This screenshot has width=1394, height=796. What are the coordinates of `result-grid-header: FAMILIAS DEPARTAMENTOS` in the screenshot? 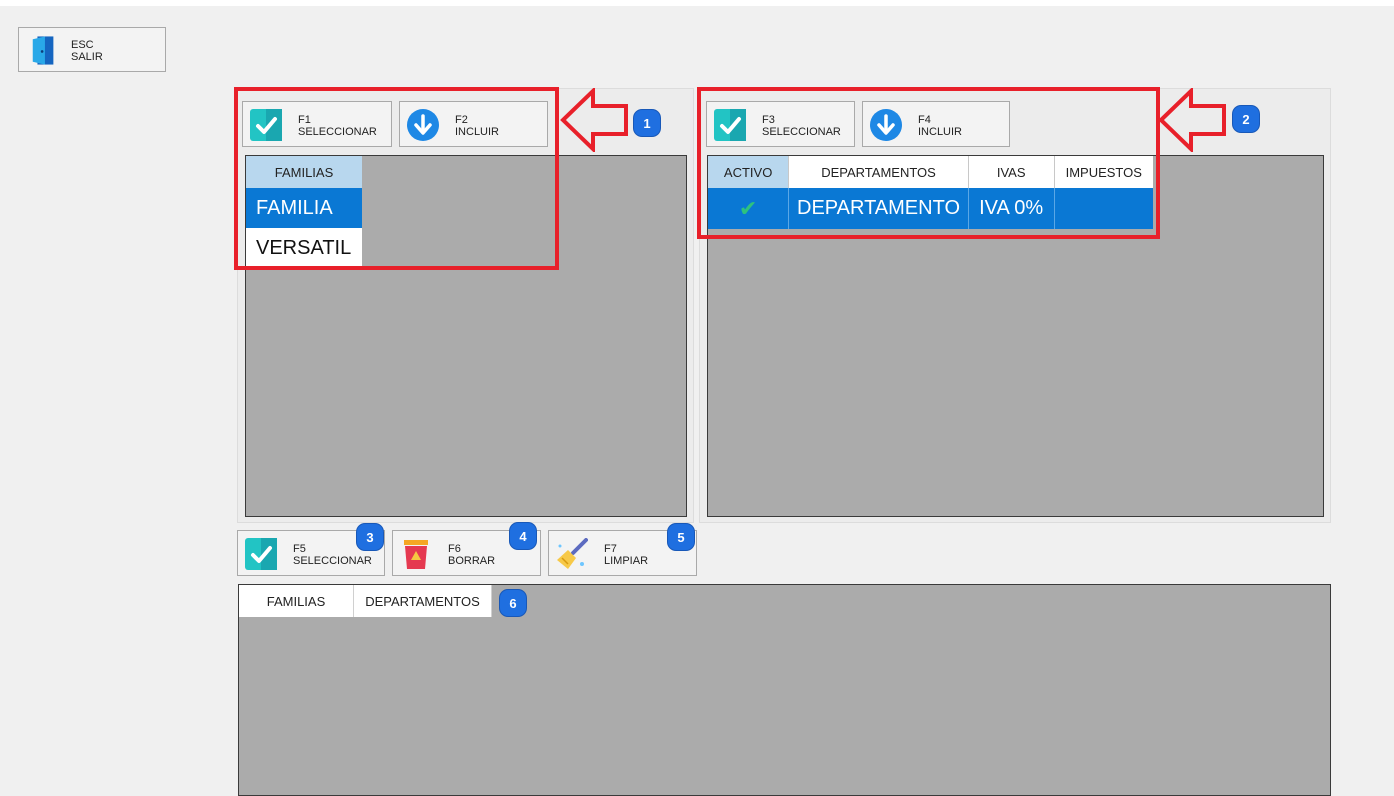 It's located at (365, 601).